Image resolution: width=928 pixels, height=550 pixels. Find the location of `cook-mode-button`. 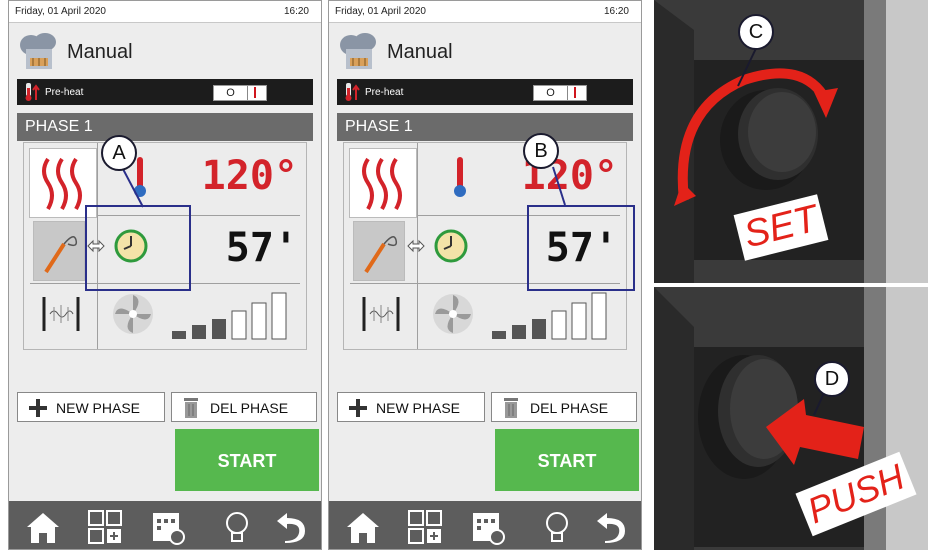

cook-mode-button is located at coordinates (383, 183).